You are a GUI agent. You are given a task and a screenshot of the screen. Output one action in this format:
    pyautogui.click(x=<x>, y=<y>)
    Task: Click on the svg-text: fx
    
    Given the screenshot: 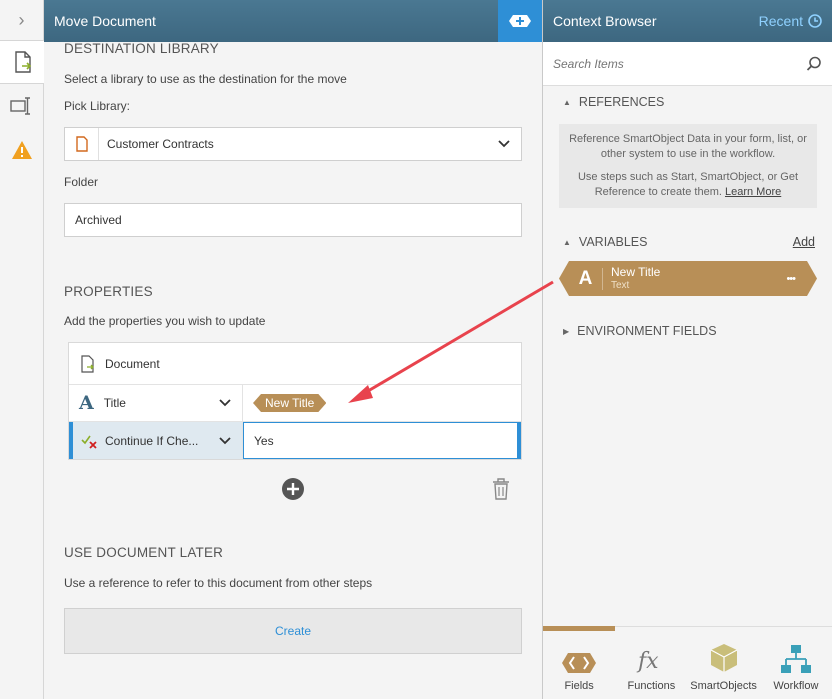 What is the action you would take?
    pyautogui.click(x=647, y=661)
    